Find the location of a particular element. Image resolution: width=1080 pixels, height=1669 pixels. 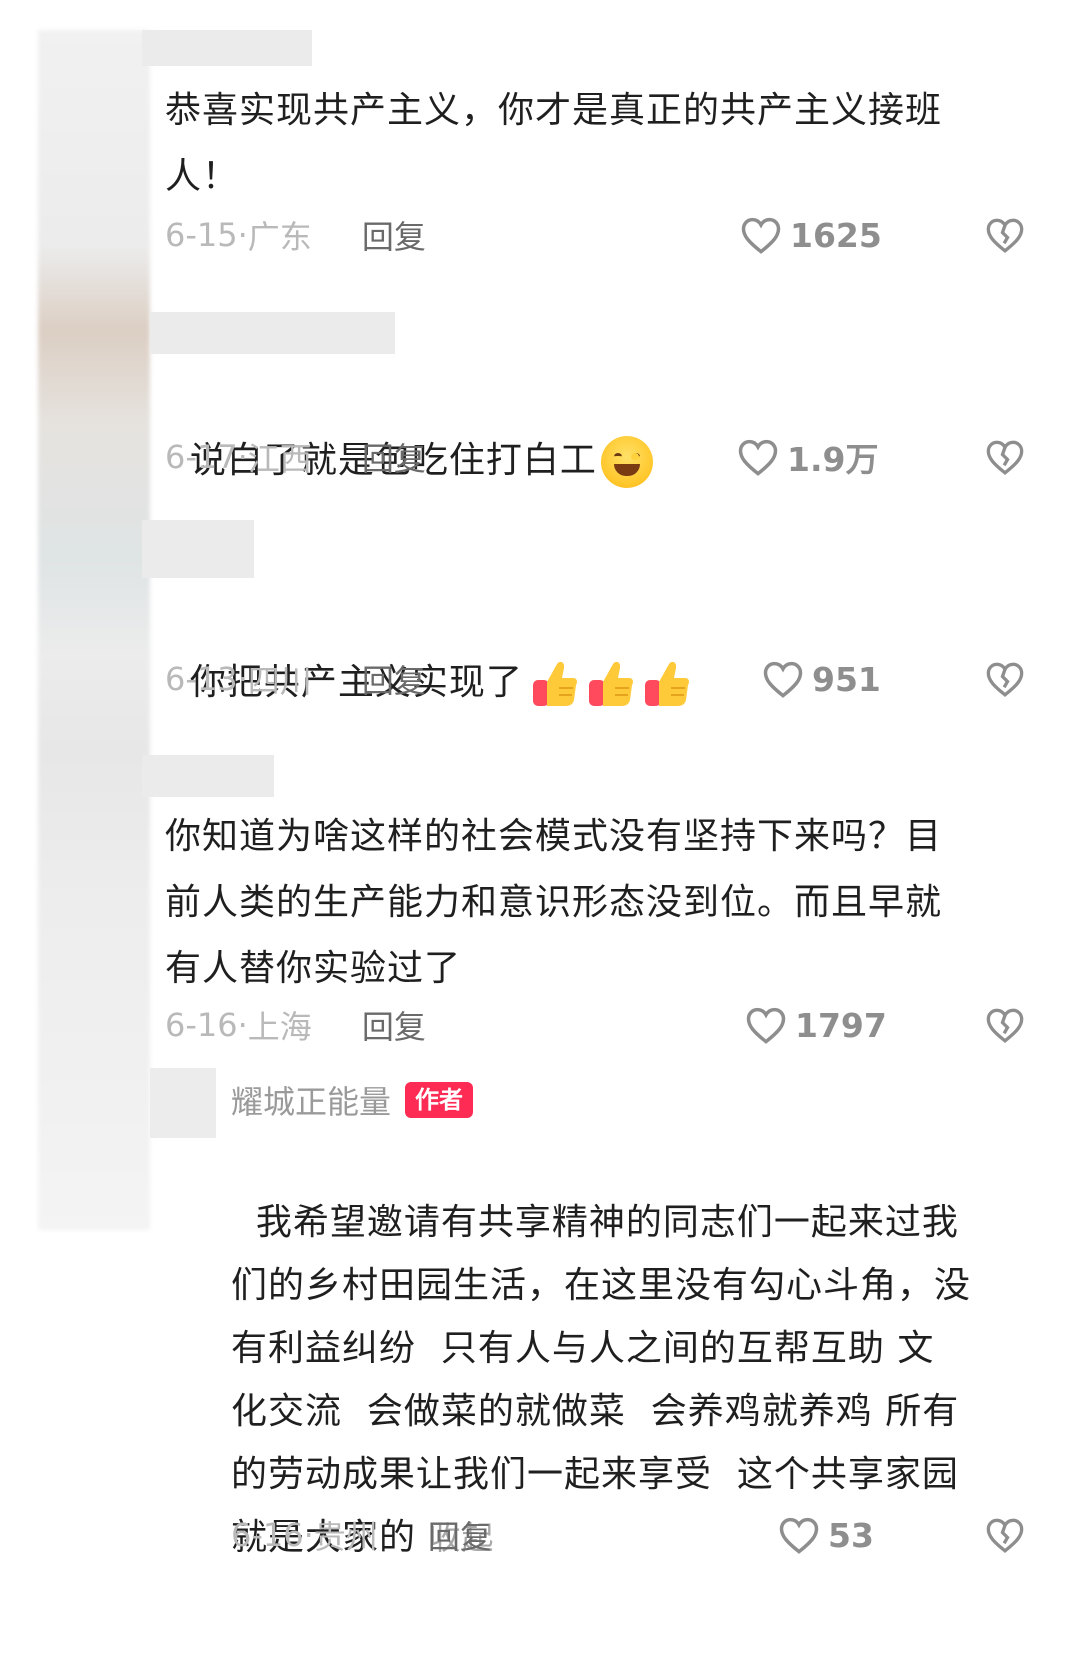

comment-location: 上海 is located at coordinates (279, 1027).